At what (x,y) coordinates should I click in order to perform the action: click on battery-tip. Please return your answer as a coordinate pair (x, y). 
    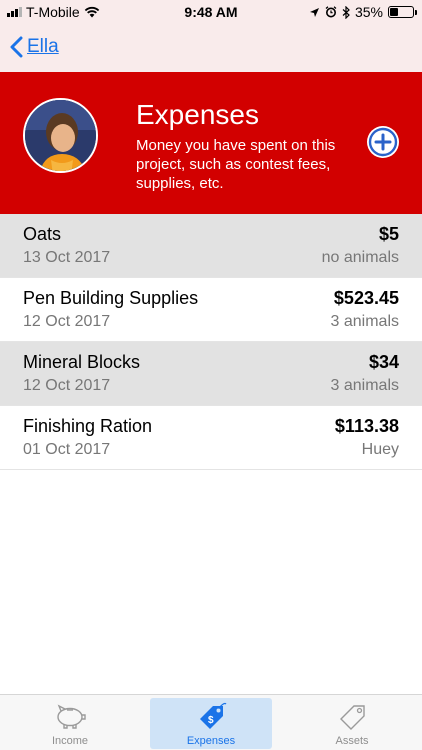
    Looking at the image, I should click on (416, 12).